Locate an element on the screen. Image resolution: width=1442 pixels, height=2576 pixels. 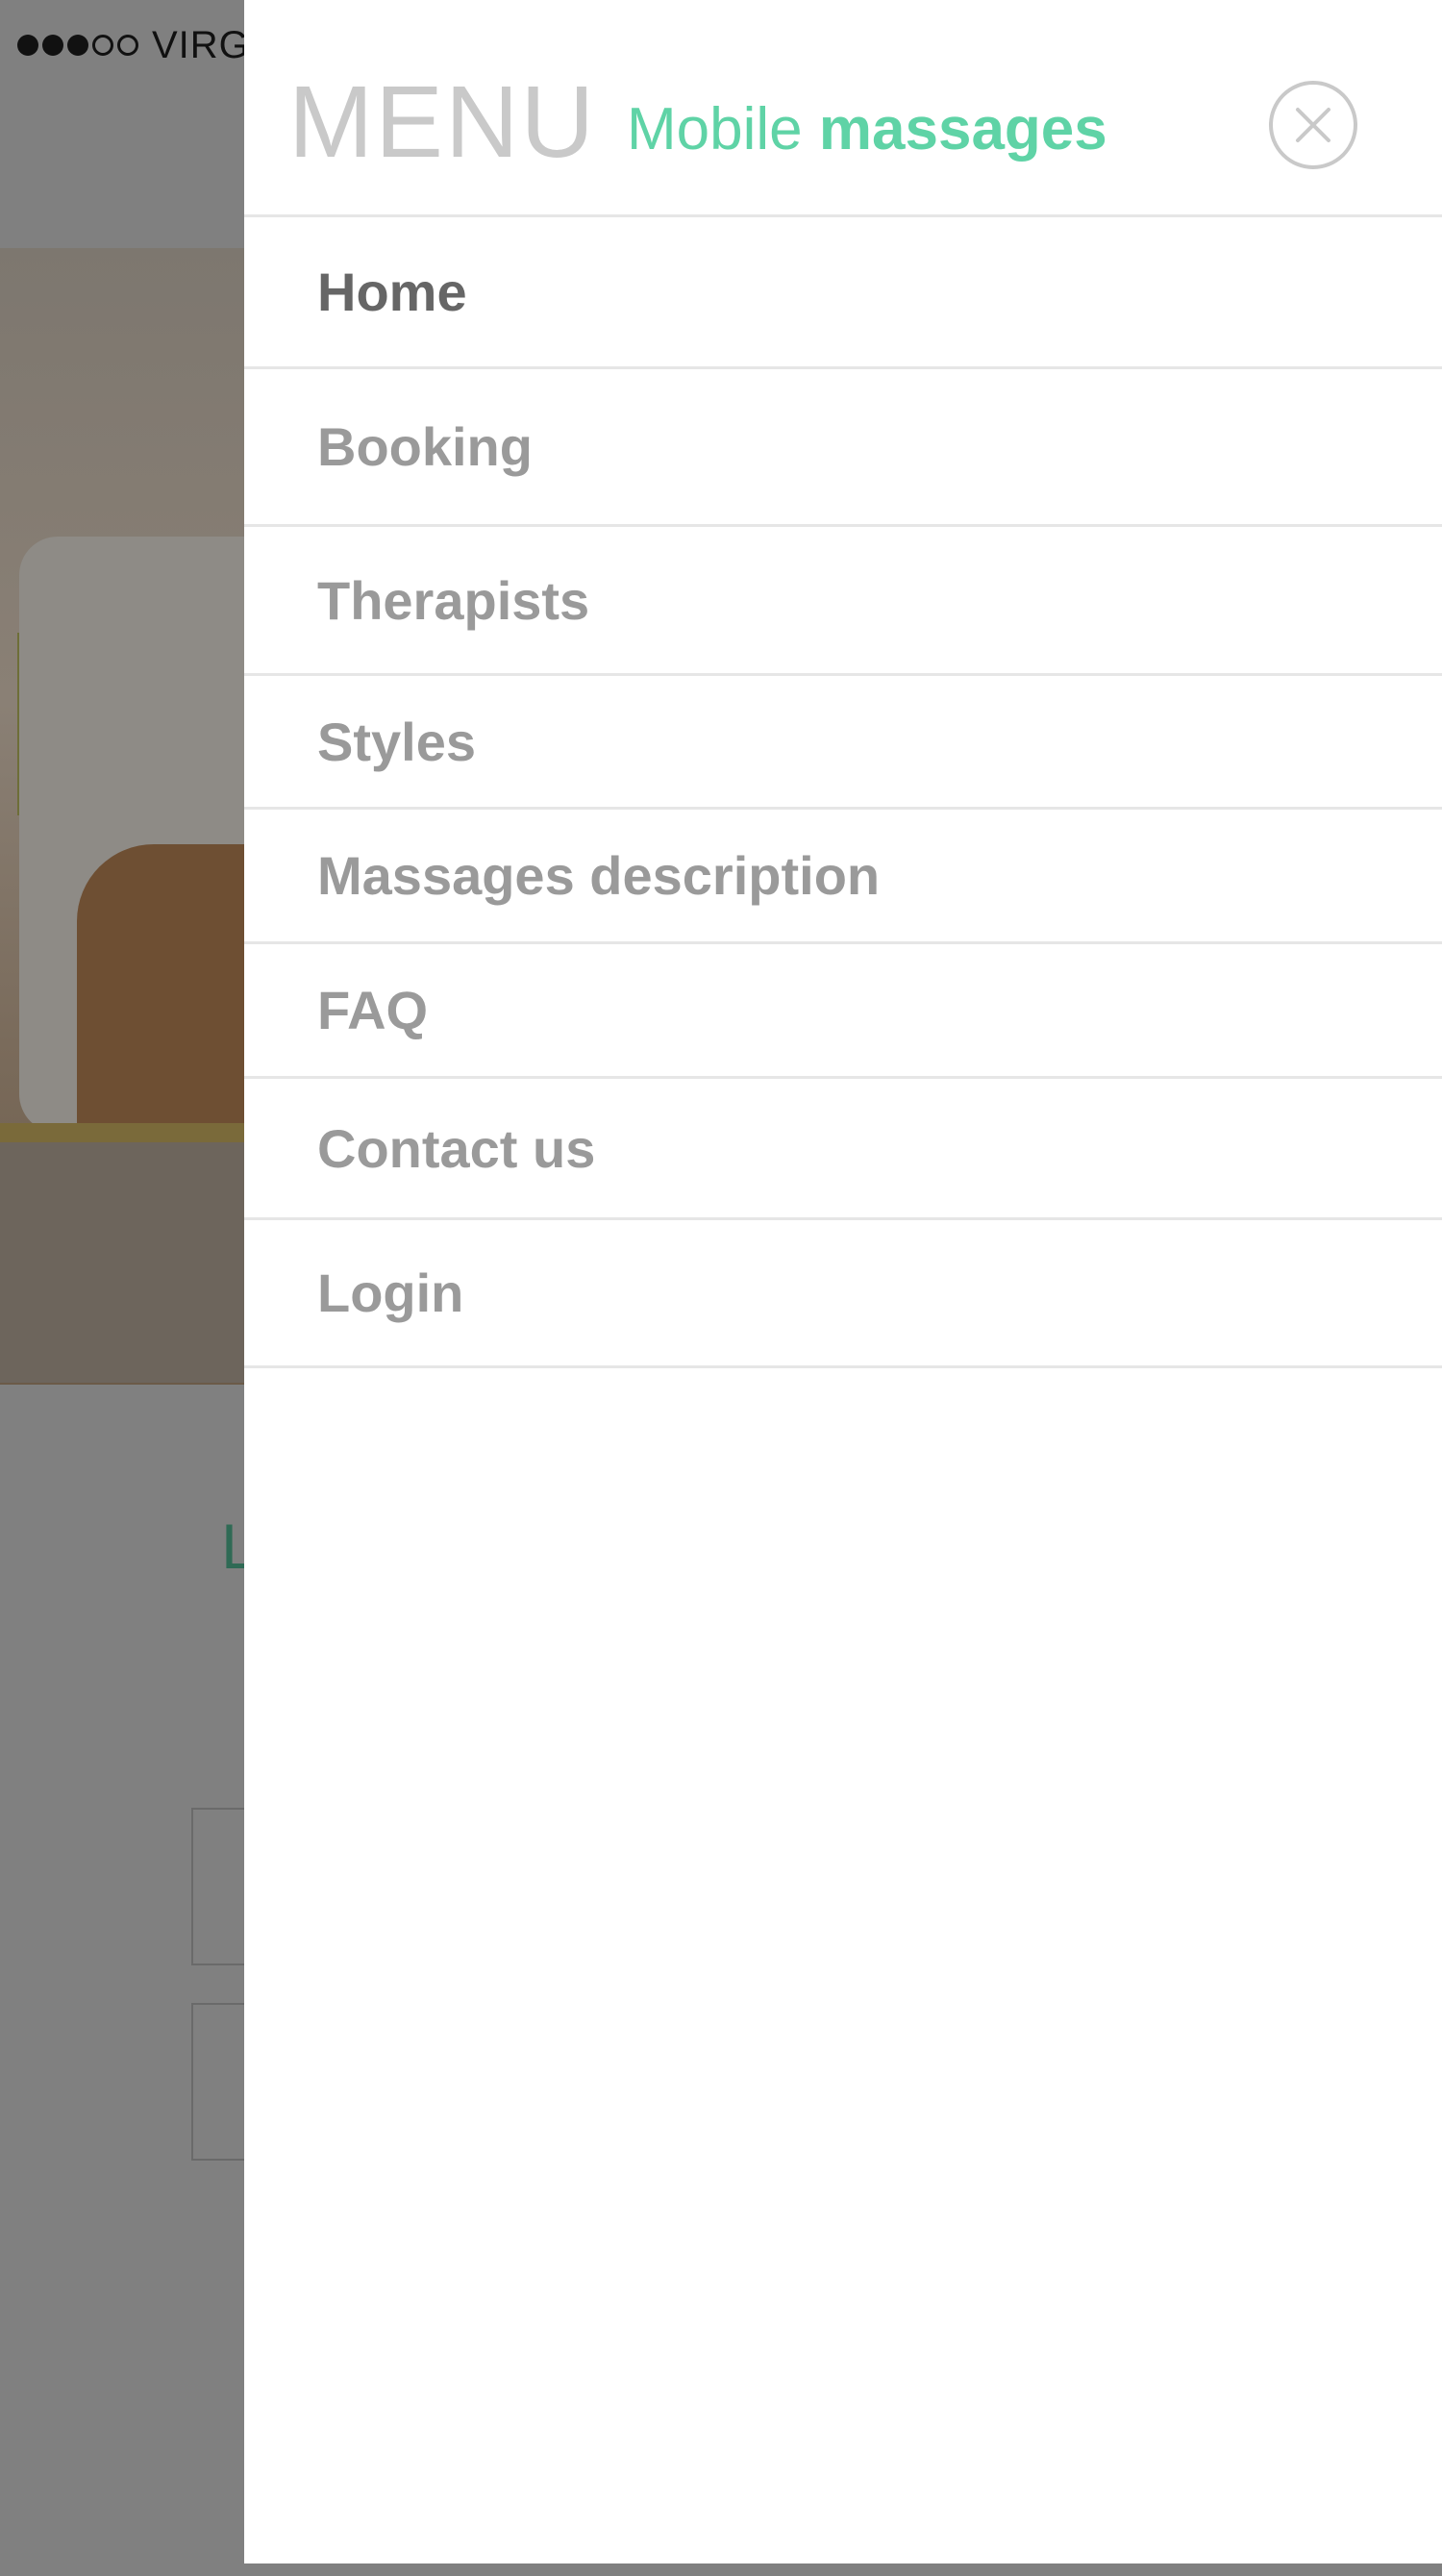
menu-item-label: Therapists is located at coordinates (453, 600).